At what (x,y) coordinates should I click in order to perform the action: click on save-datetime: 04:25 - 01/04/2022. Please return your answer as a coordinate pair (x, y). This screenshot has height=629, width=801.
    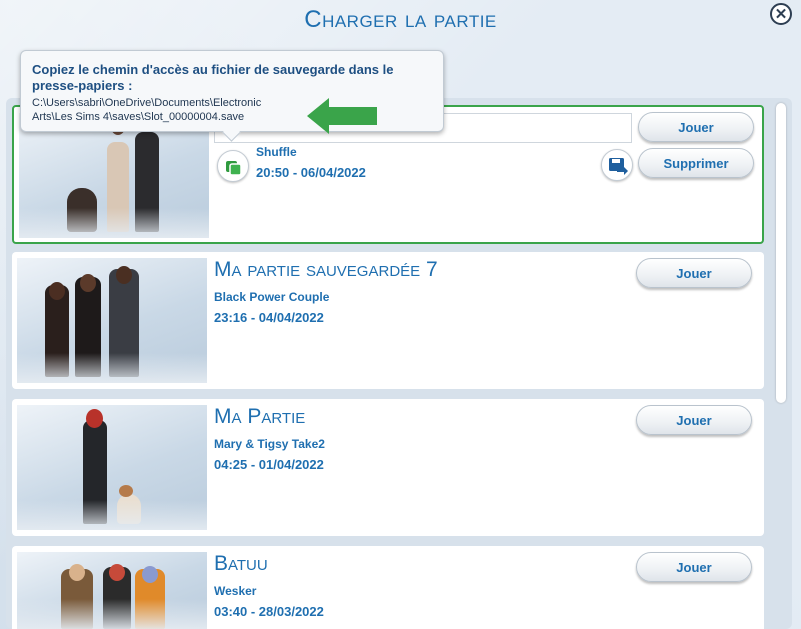
    Looking at the image, I should click on (269, 464).